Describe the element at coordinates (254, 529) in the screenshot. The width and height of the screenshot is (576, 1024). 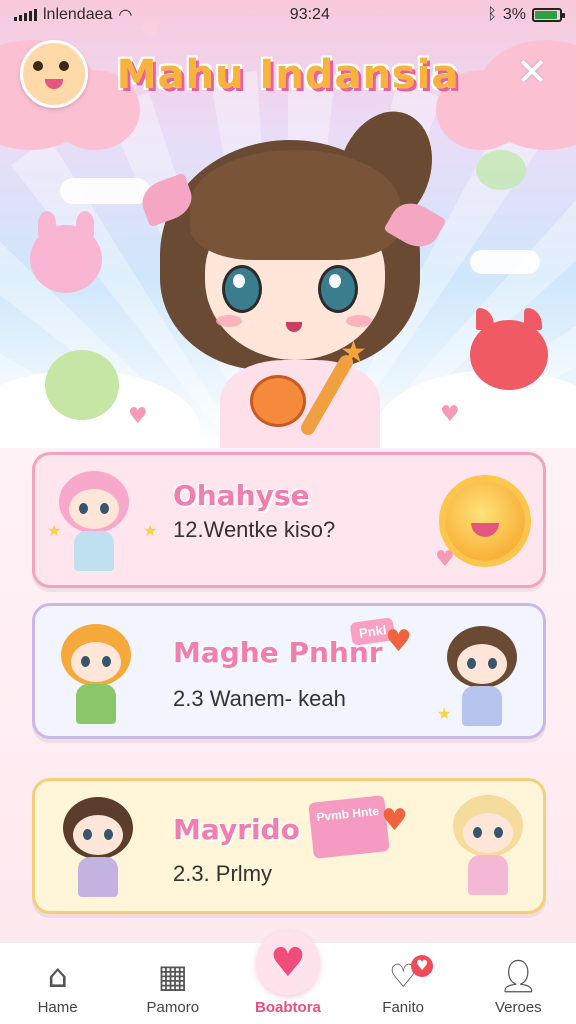
I see `card-subtitle: 12.Wentke kiso?` at that location.